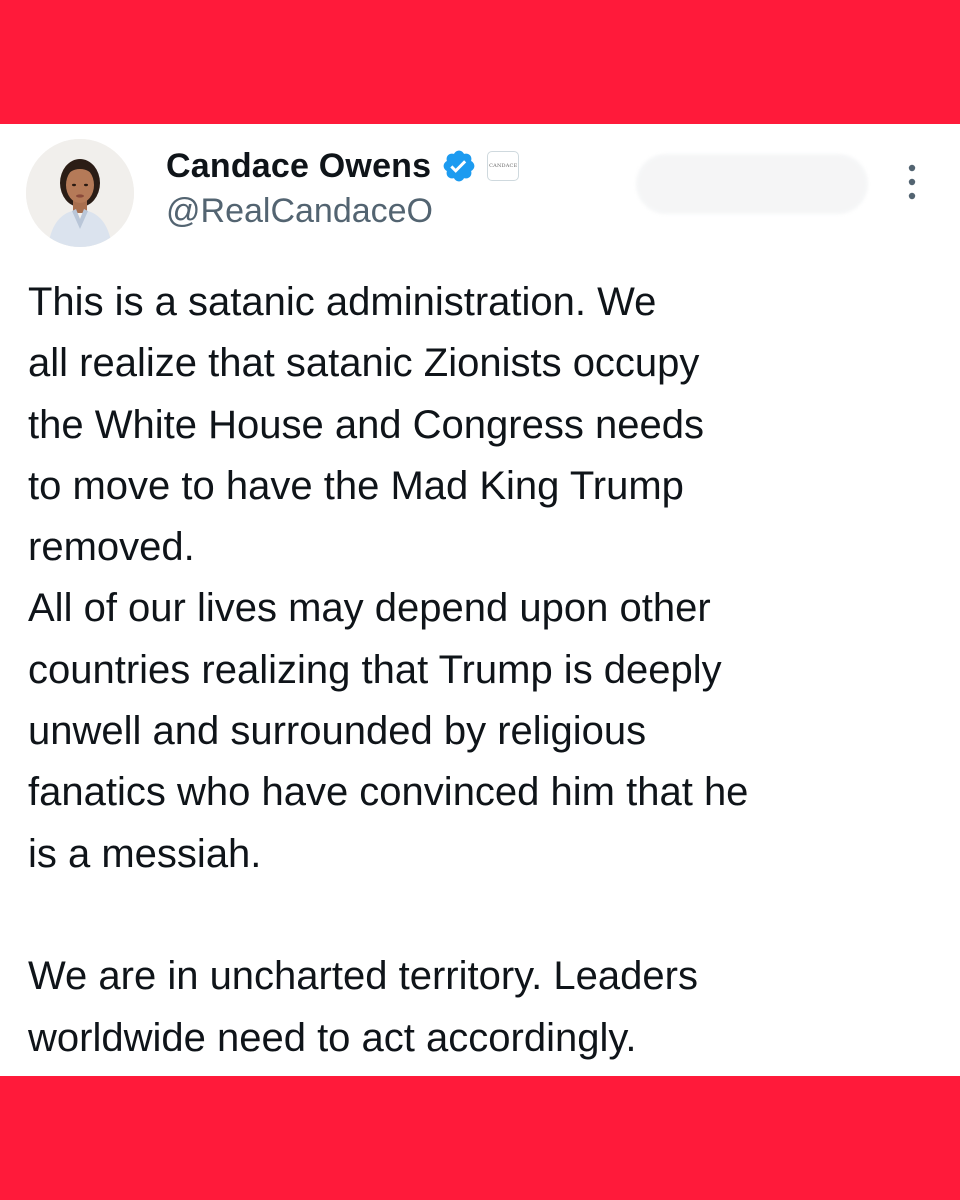 The height and width of the screenshot is (1200, 960). I want to click on tweet-text-line: countries realizing that Trump is deeply, so click(375, 669).